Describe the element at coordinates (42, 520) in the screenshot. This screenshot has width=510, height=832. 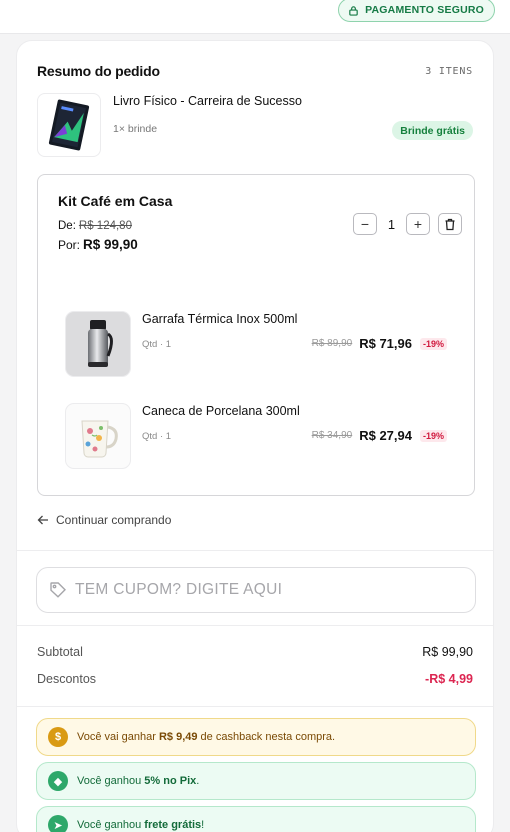
I see `arrow-left-icon` at that location.